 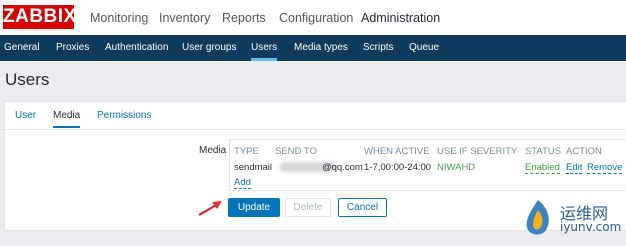 What do you see at coordinates (574, 168) in the screenshot?
I see `media-edit-link: Edit` at bounding box center [574, 168].